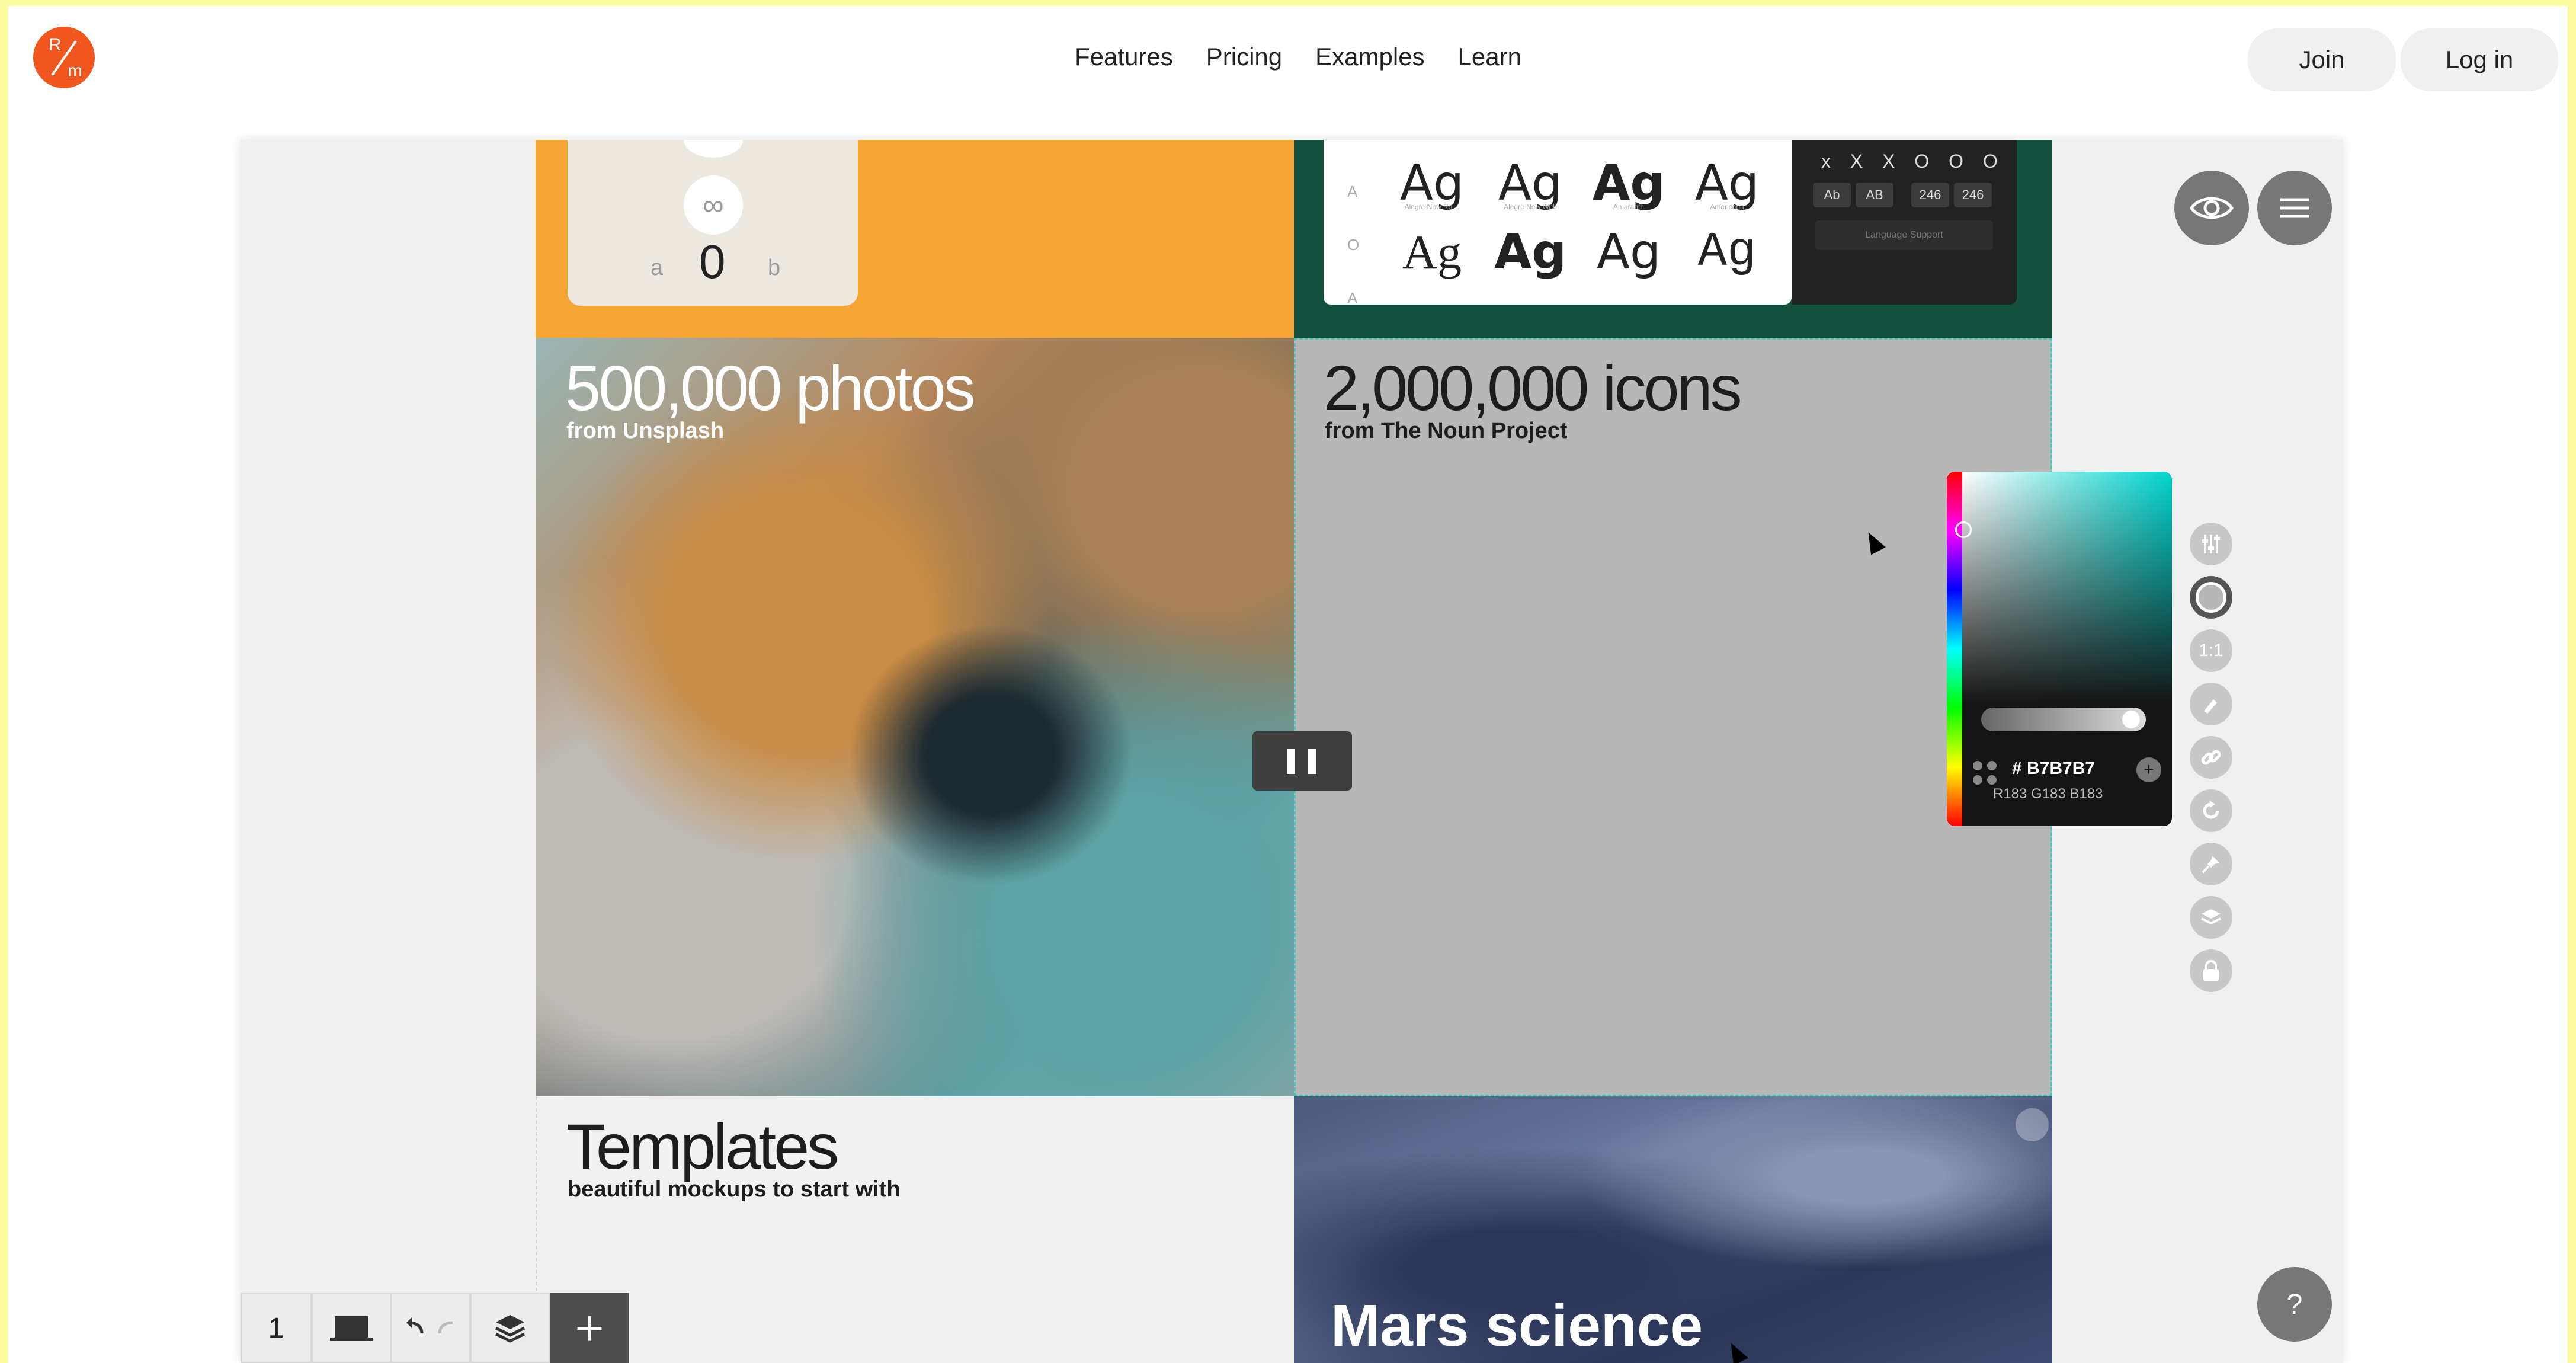 This screenshot has width=2576, height=1363. I want to click on color-picker: # B7B7B7 R183 G183 B183 +, so click(2059, 649).